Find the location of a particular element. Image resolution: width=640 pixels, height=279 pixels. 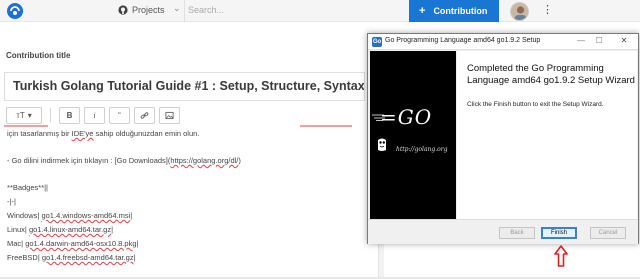

go-logo: =GO is located at coordinates (406, 117).